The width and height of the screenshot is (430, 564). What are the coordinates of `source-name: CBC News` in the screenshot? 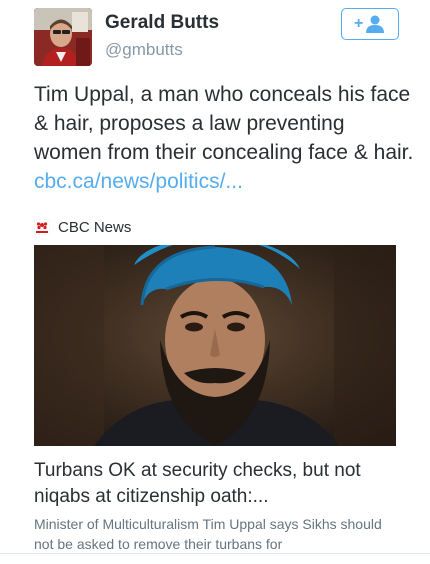 It's located at (95, 227).